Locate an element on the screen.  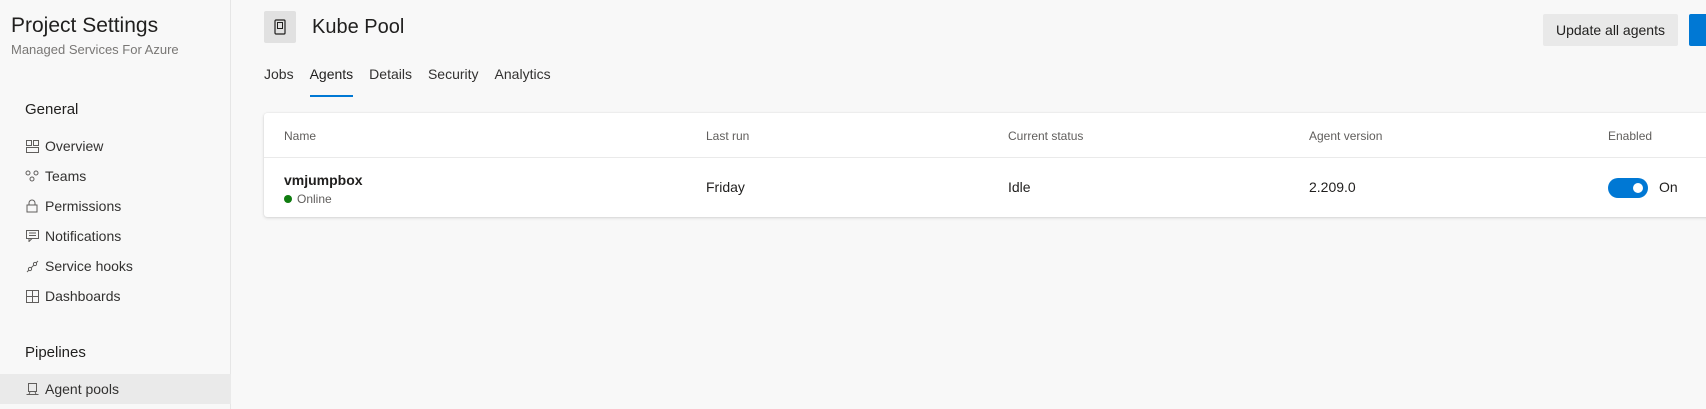
sidebar-item-label: Service hooks is located at coordinates (89, 266).